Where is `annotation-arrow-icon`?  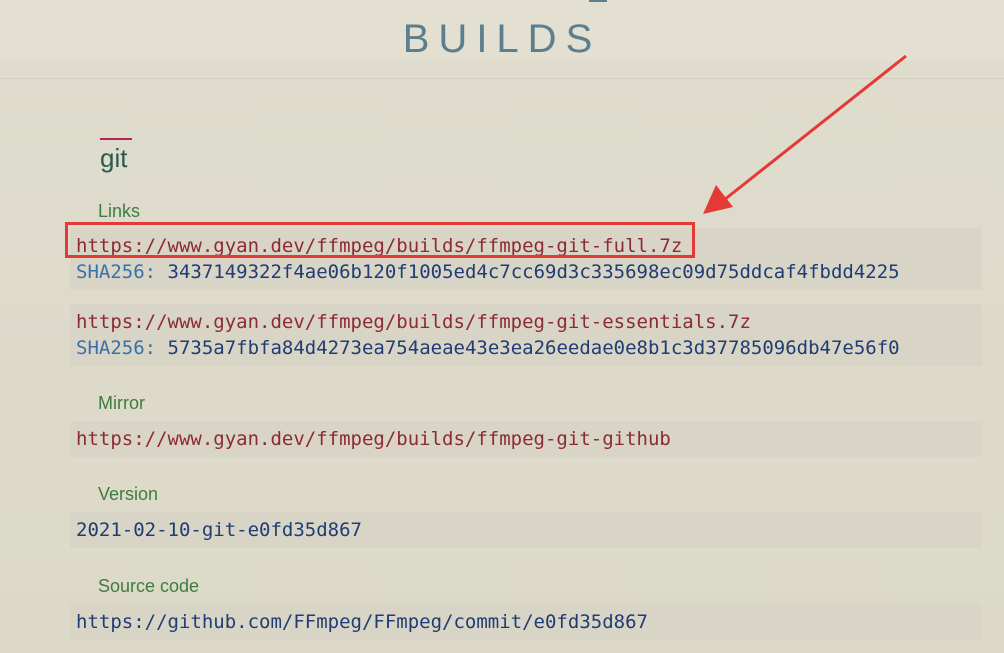
annotation-arrow-icon is located at coordinates (805, 134).